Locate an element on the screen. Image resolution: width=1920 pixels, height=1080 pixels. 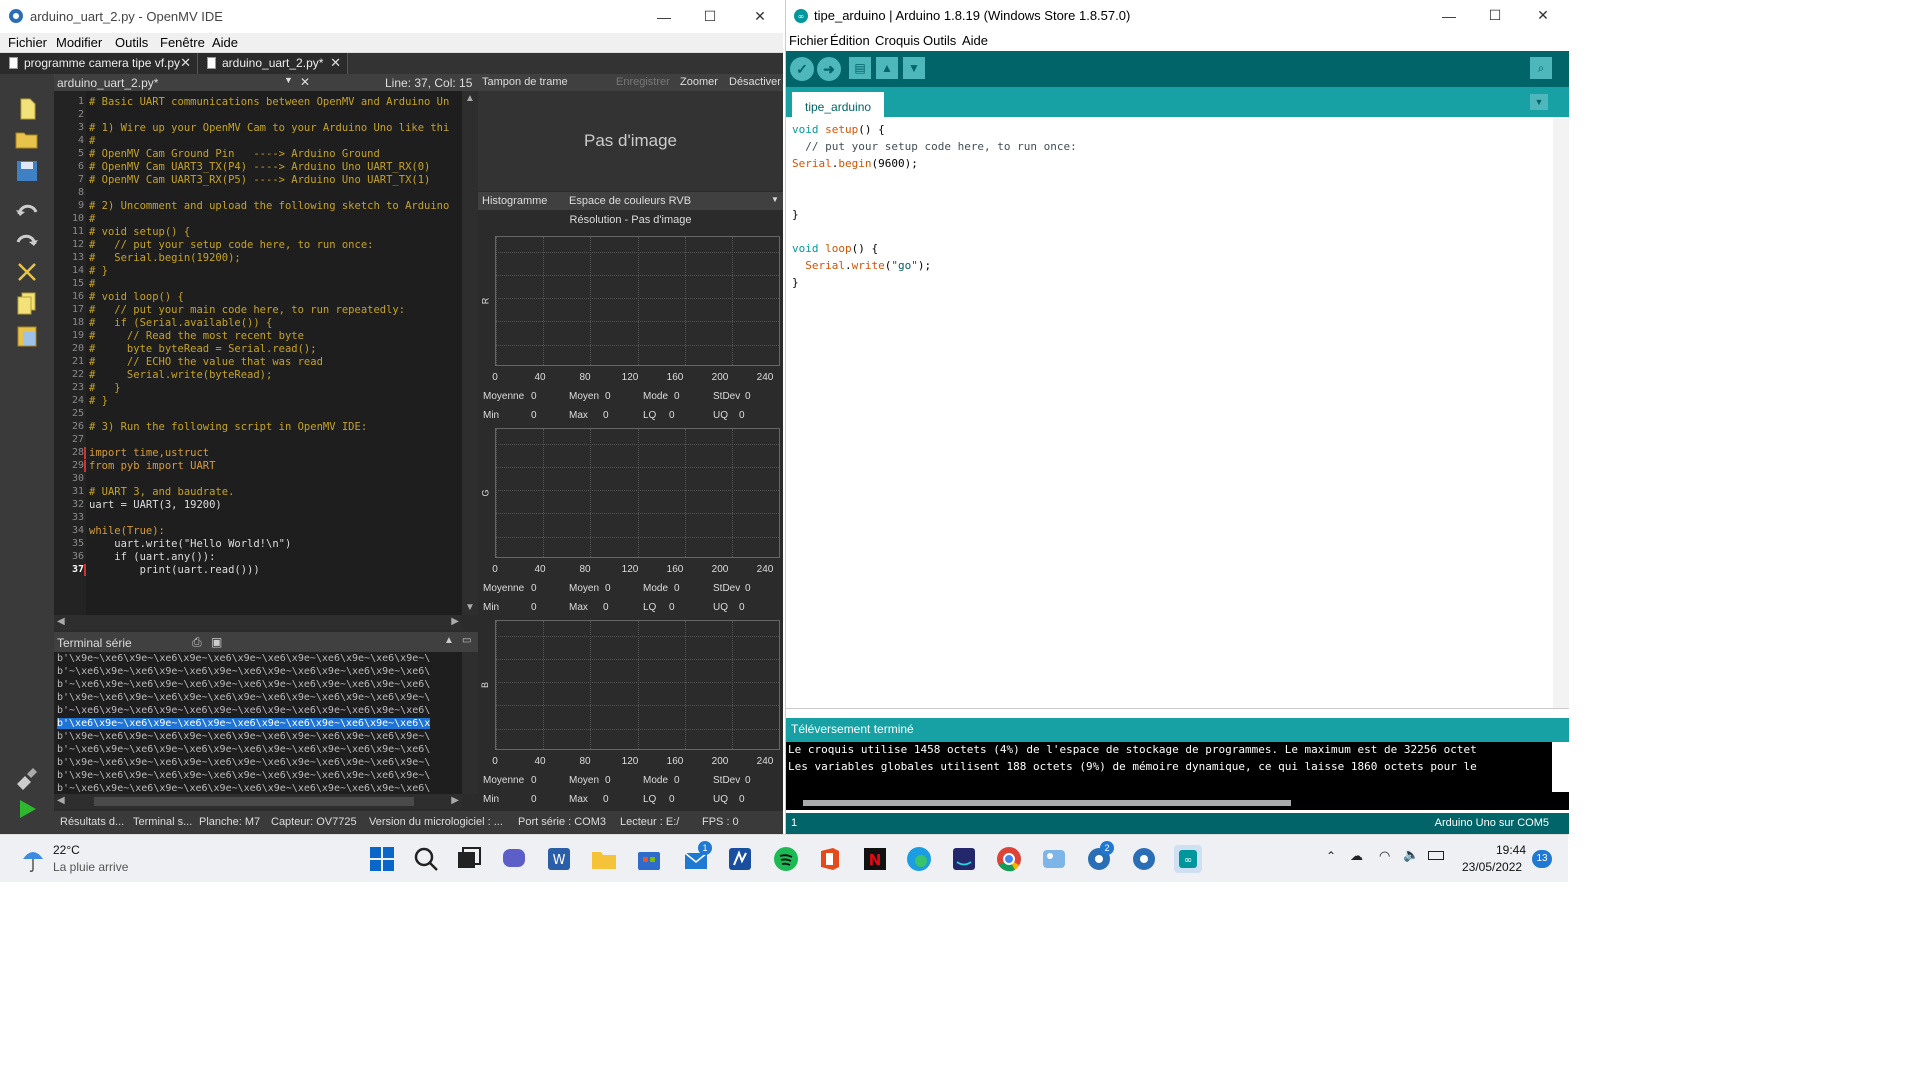
scroll-thumb is located at coordinates (254, 801).